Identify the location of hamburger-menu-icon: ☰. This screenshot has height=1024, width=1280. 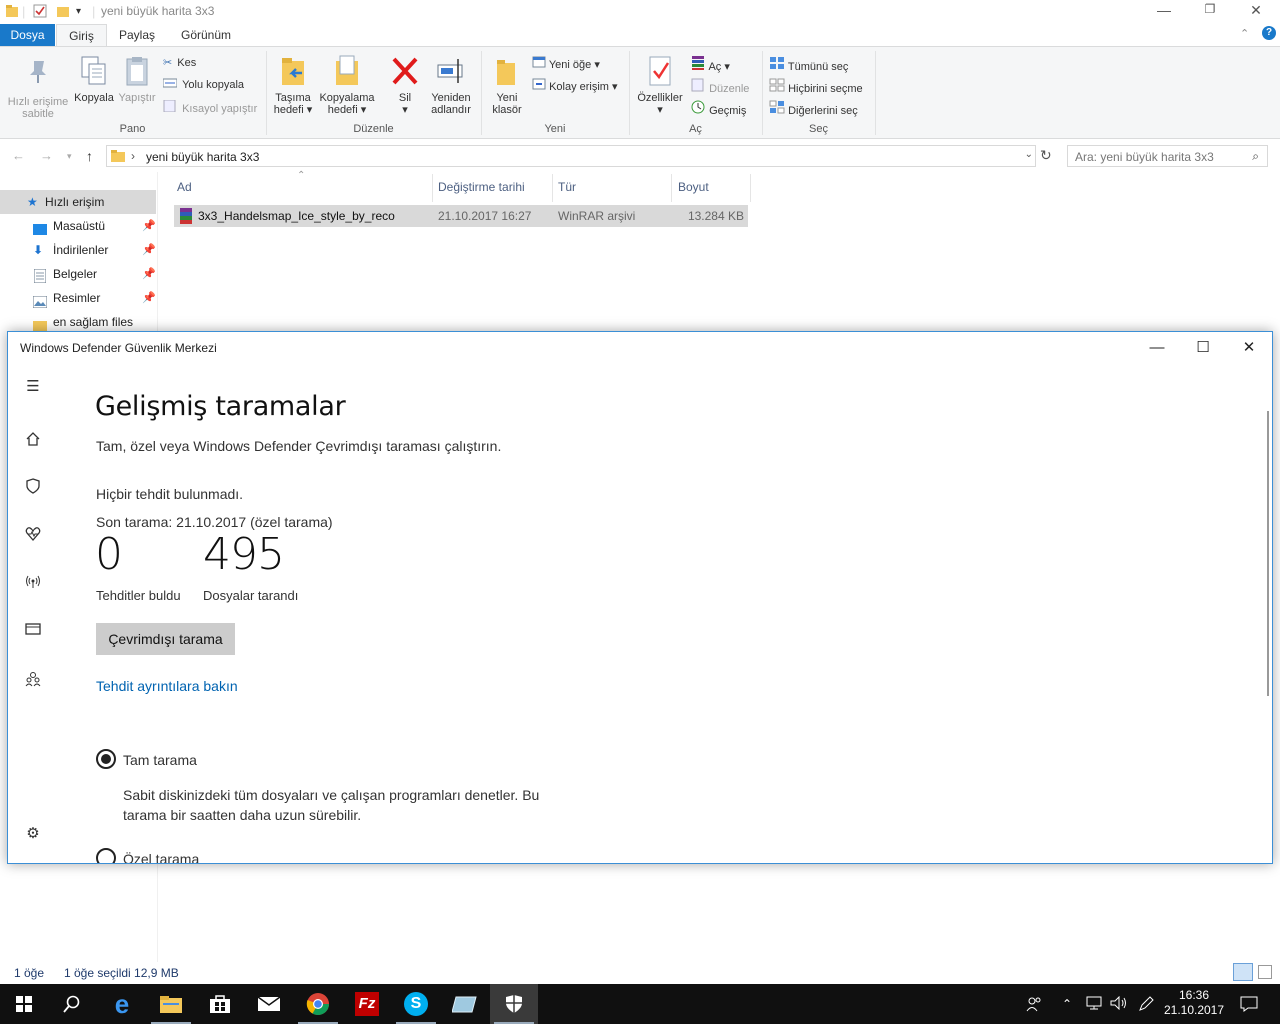
(33, 387).